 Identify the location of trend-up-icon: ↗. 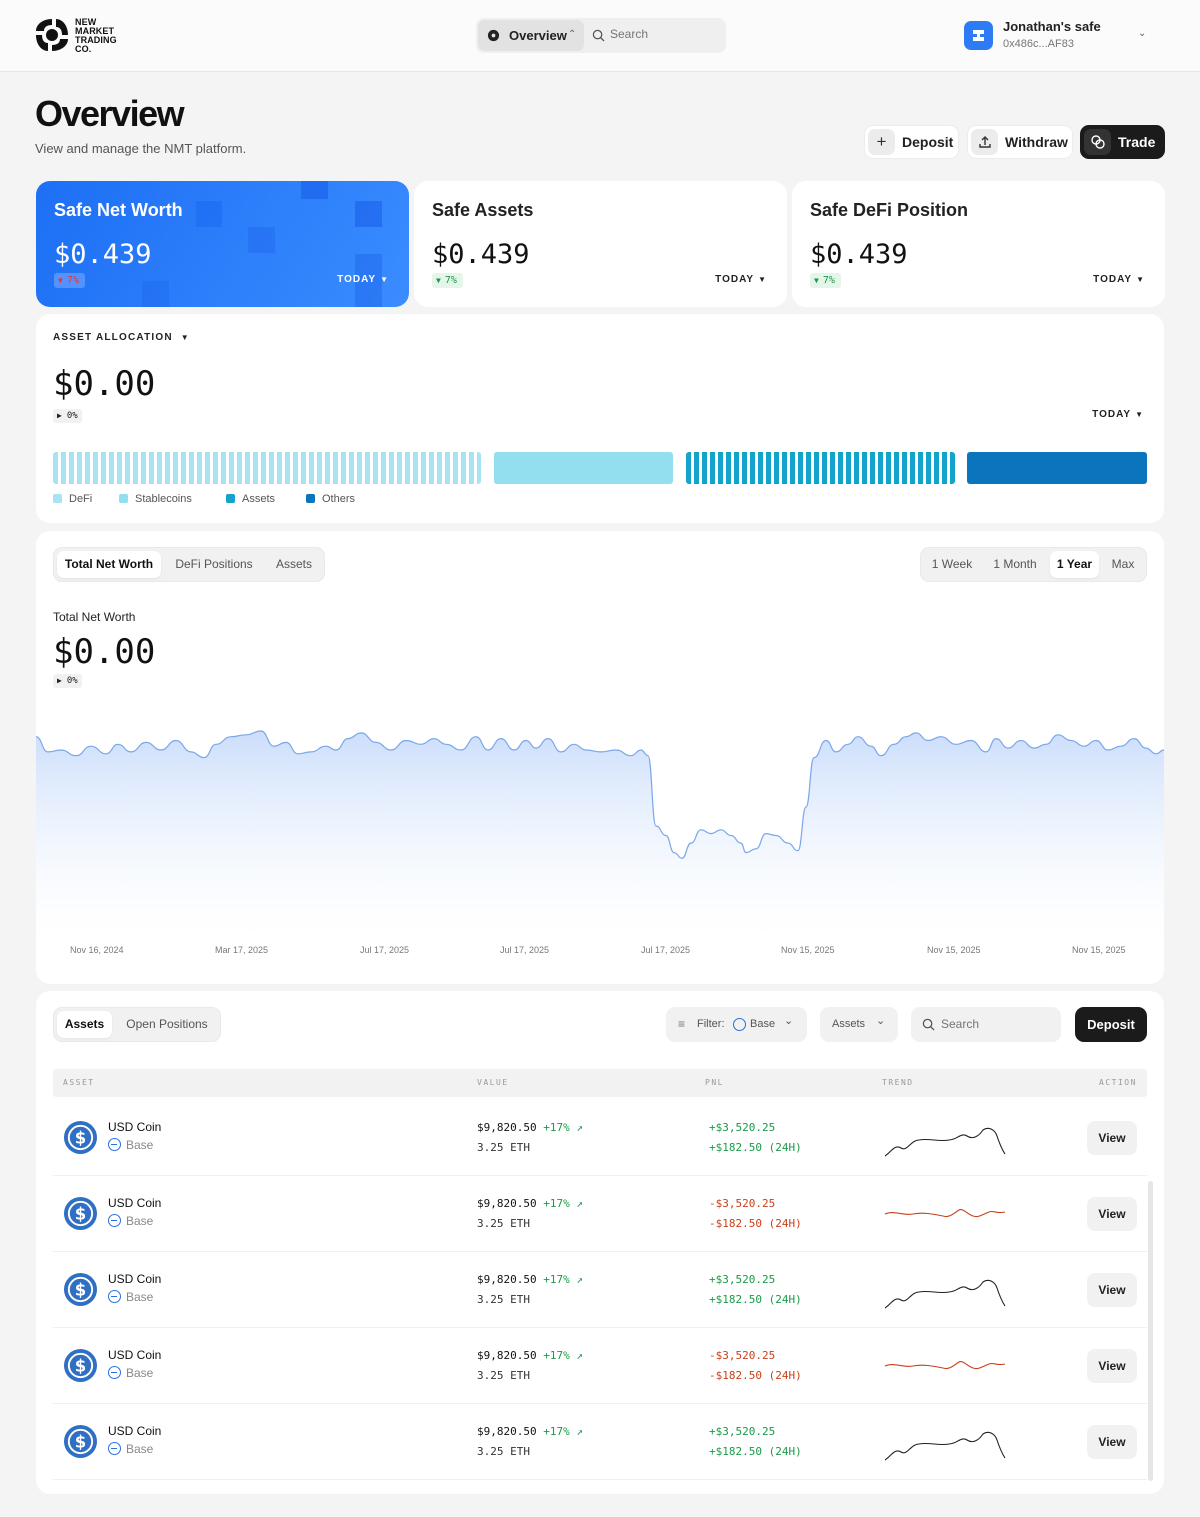
(579, 1127).